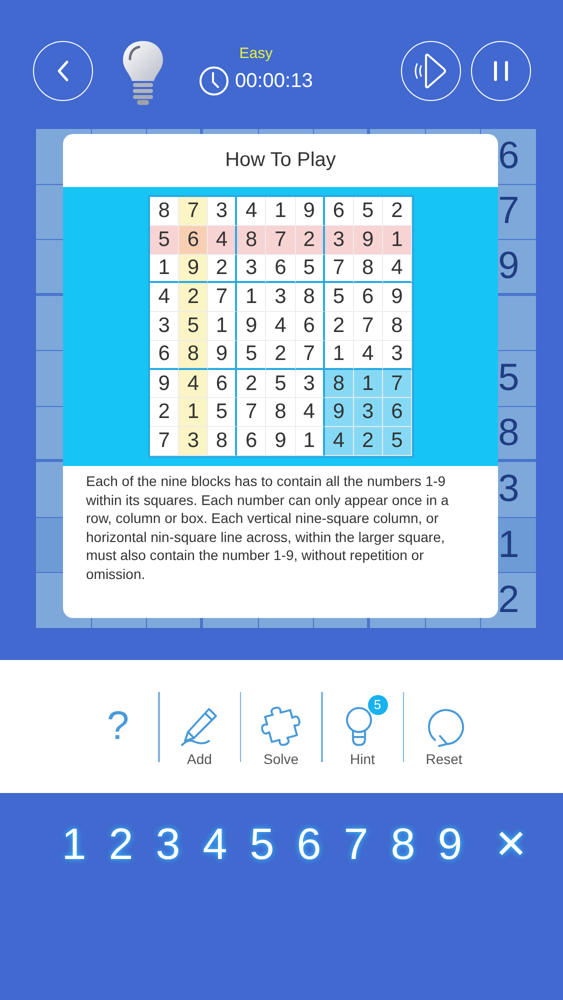 The width and height of the screenshot is (563, 1000). I want to click on count-badge: 5, so click(378, 704).